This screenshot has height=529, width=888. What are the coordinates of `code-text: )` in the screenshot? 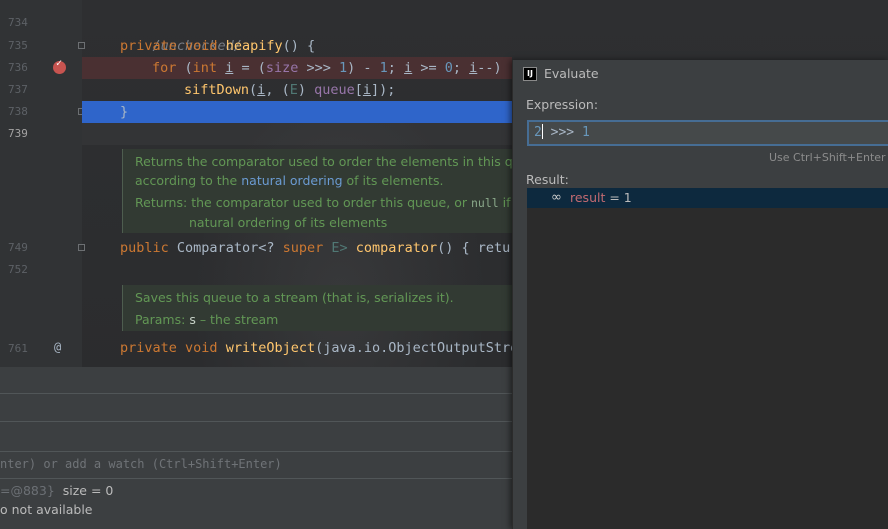 It's located at (306, 90).